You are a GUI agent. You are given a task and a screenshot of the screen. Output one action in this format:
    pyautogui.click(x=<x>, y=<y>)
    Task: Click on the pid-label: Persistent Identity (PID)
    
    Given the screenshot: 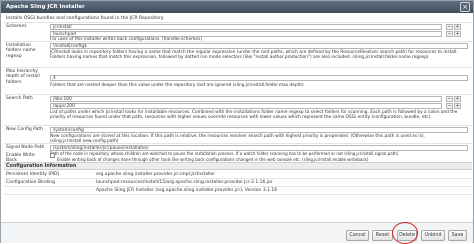 What is the action you would take?
    pyautogui.click(x=33, y=174)
    